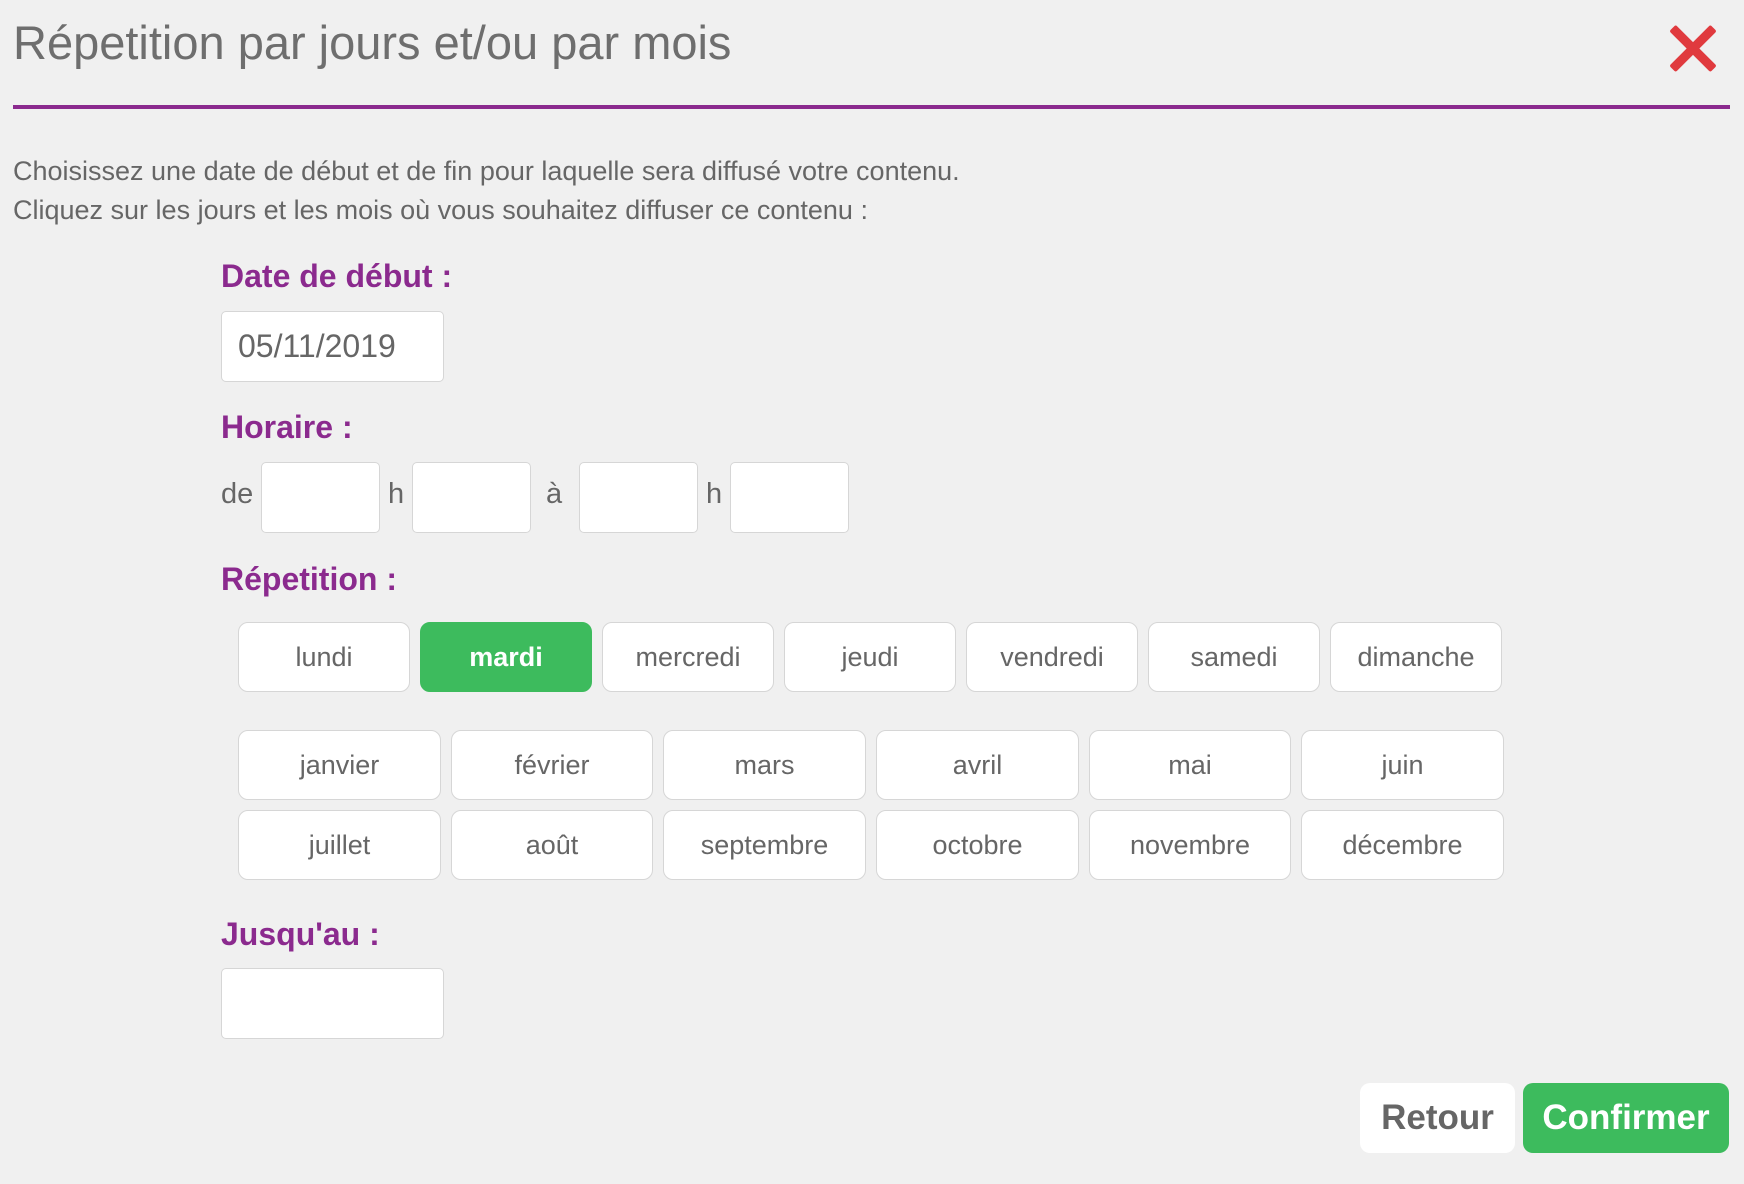 Image resolution: width=1744 pixels, height=1184 pixels. What do you see at coordinates (372, 42) in the screenshot?
I see `dialog-title: Répetition par jours et/ou par mois` at bounding box center [372, 42].